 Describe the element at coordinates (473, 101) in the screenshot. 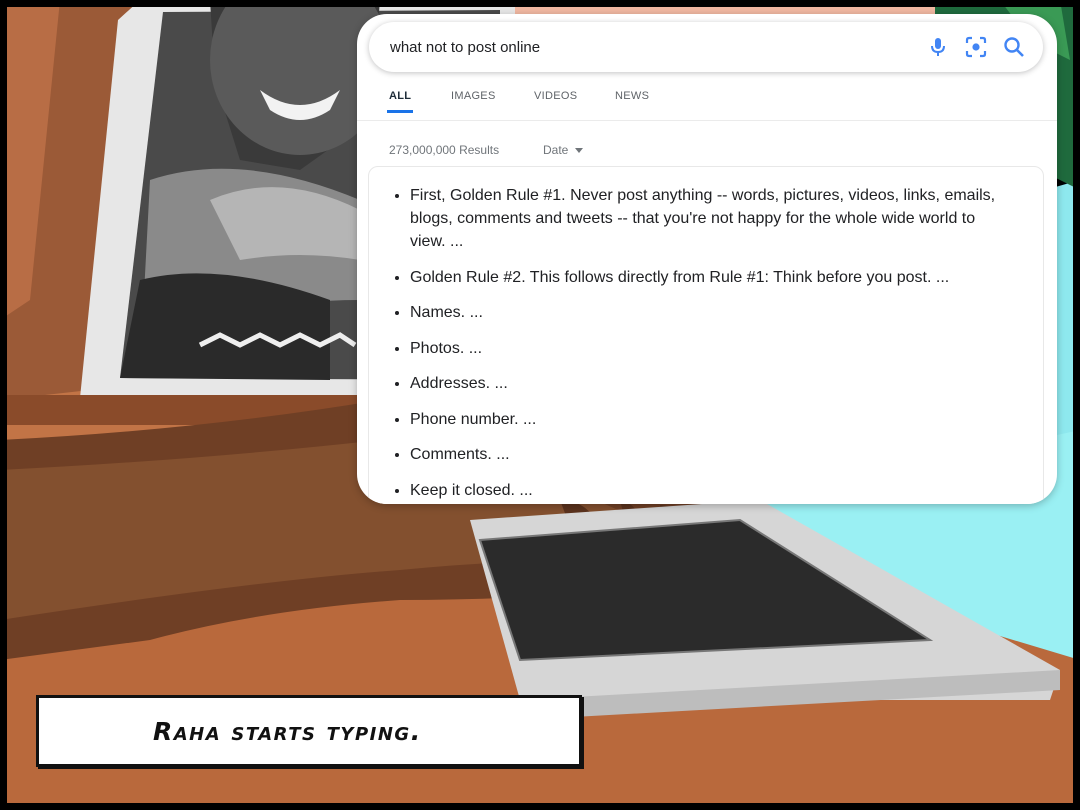

I see `tab-images: IMAGES` at that location.